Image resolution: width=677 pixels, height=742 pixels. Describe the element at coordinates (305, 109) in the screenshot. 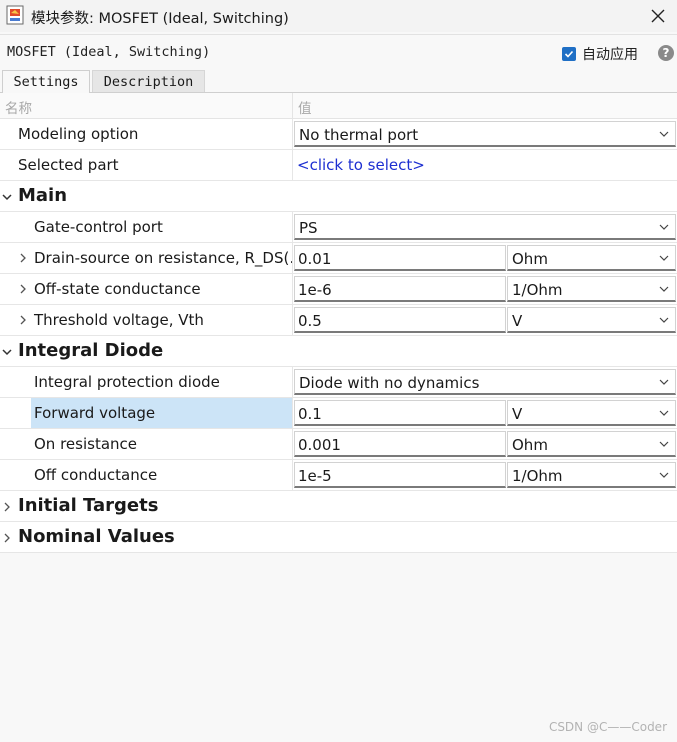

I see `column-value-header: 值` at that location.